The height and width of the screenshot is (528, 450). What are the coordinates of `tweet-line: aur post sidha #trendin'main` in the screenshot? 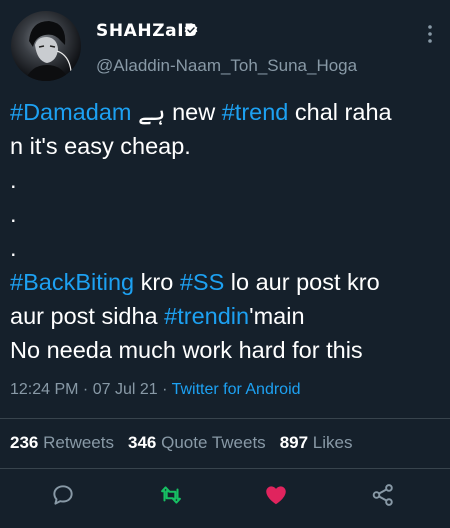 It's located at (226, 316).